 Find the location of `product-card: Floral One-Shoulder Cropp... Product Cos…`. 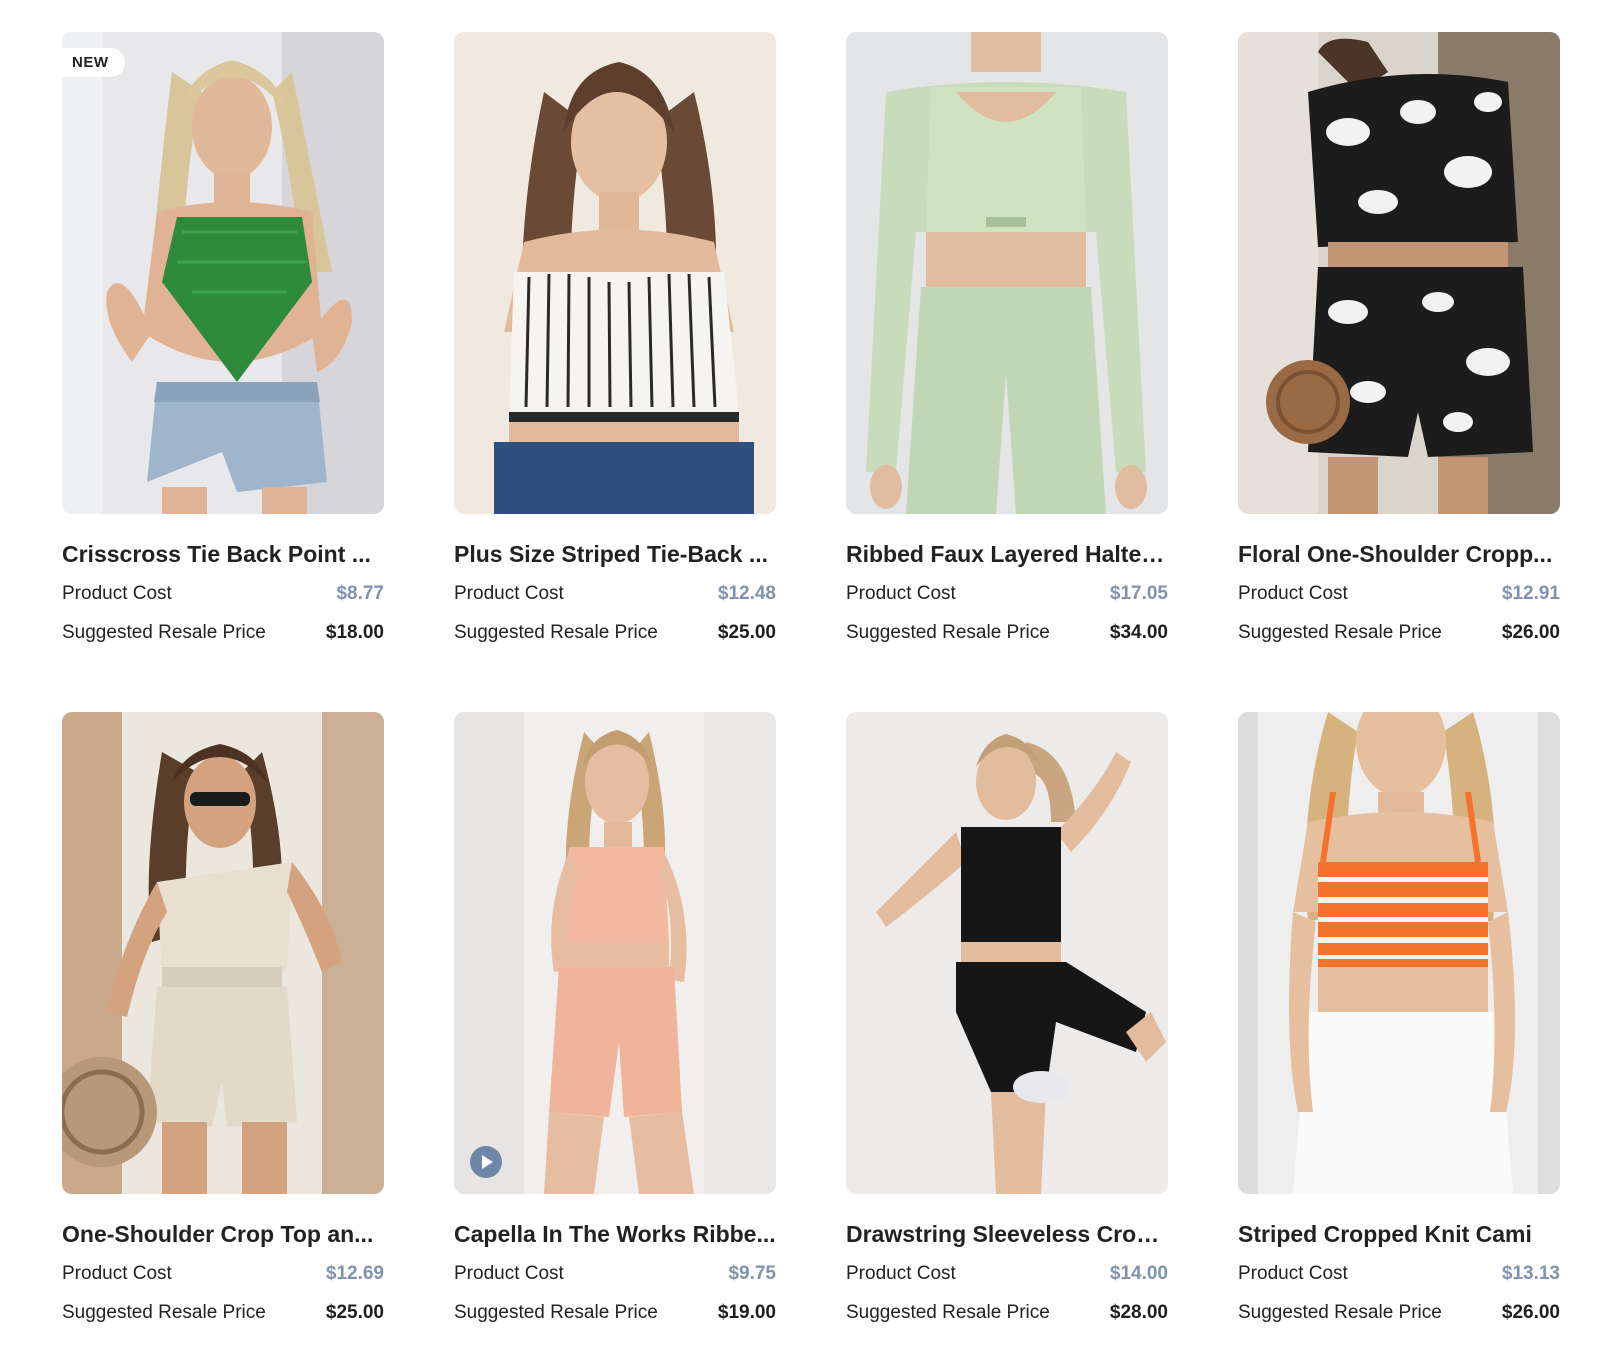

product-card: Floral One-Shoulder Cropp... Product Cos… is located at coordinates (1399, 372).